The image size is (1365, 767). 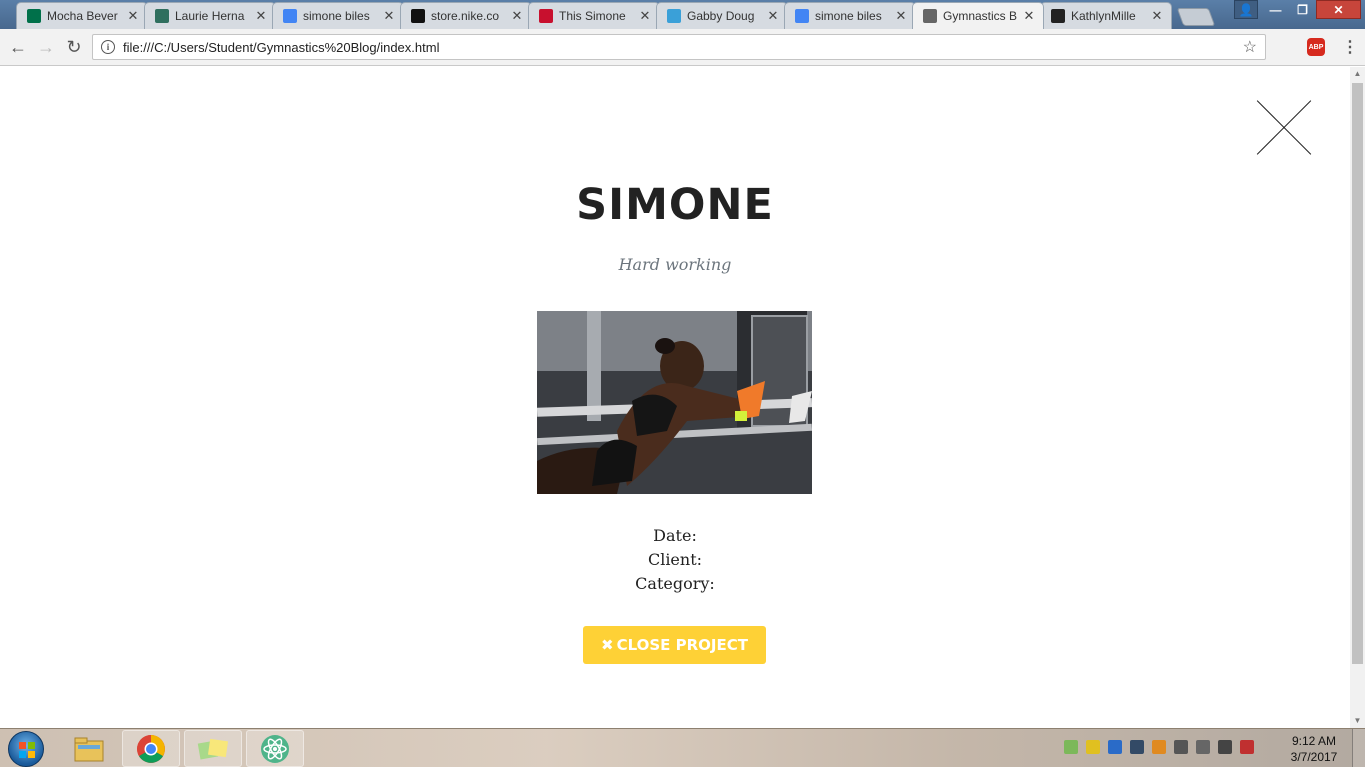 What do you see at coordinates (1115, 747) in the screenshot?
I see `bluetooth-icon` at bounding box center [1115, 747].